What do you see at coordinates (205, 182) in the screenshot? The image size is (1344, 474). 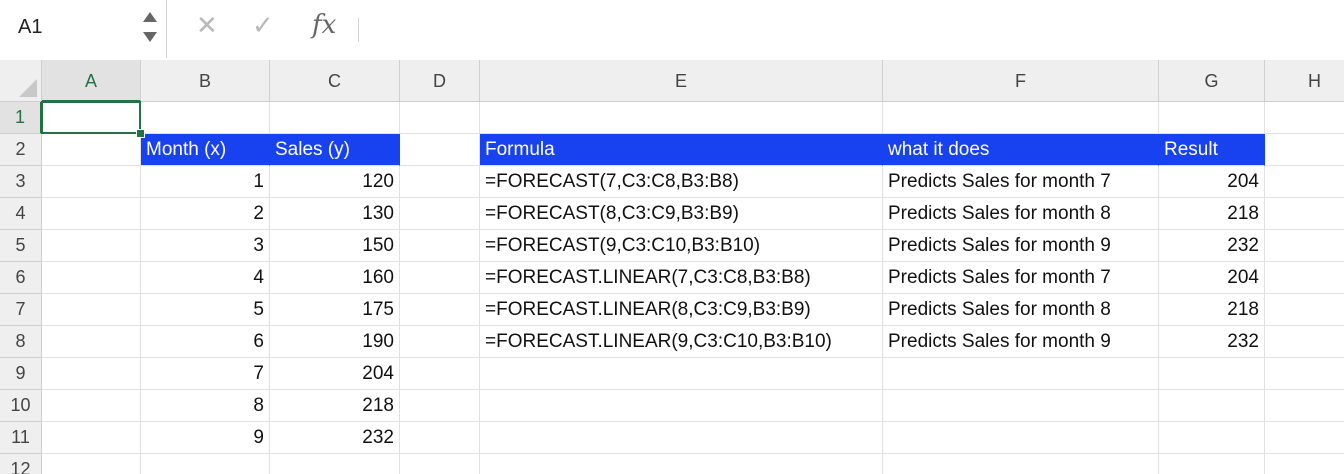 I see `cell-b3: 1` at bounding box center [205, 182].